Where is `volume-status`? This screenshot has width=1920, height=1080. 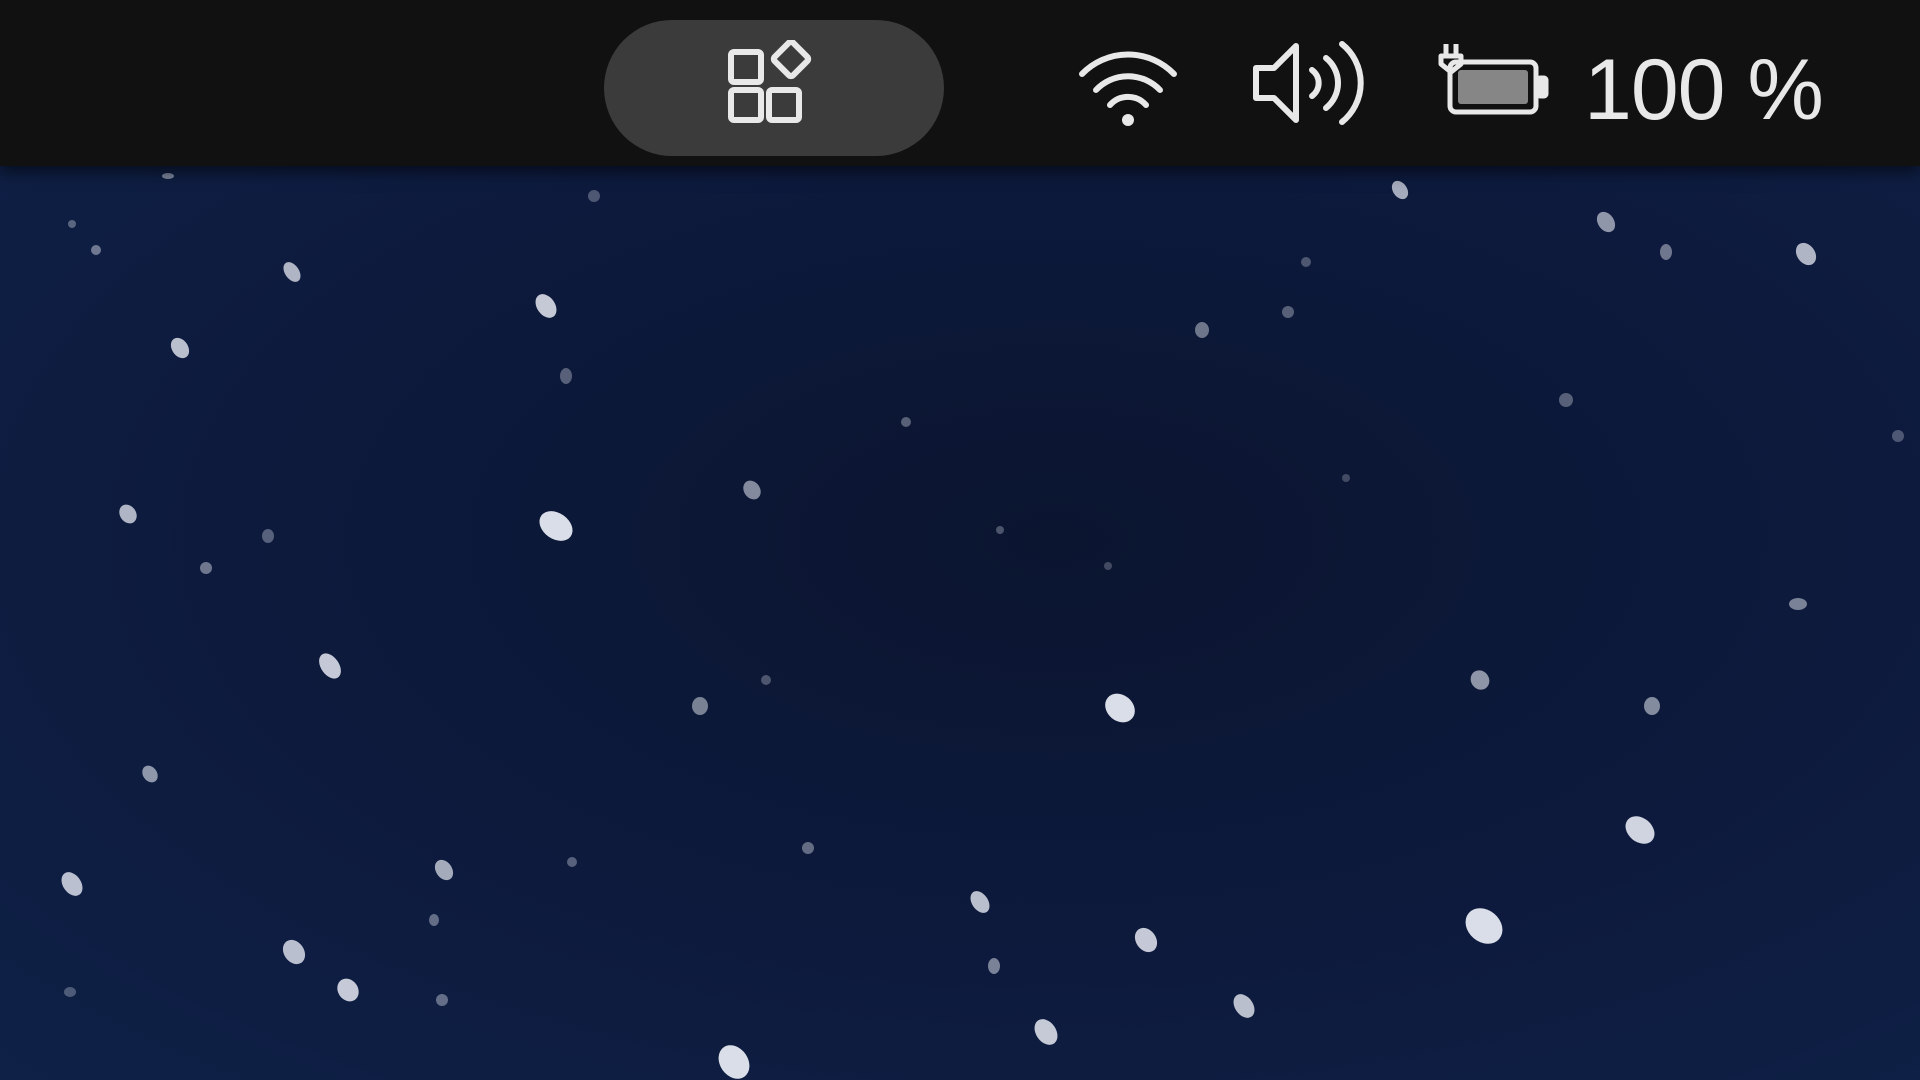 volume-status is located at coordinates (1310, 85).